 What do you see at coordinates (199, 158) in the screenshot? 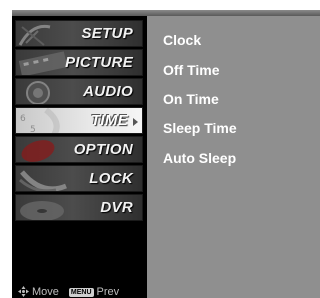
I see `submenu-item-auto-sleep: Auto Sleep` at bounding box center [199, 158].